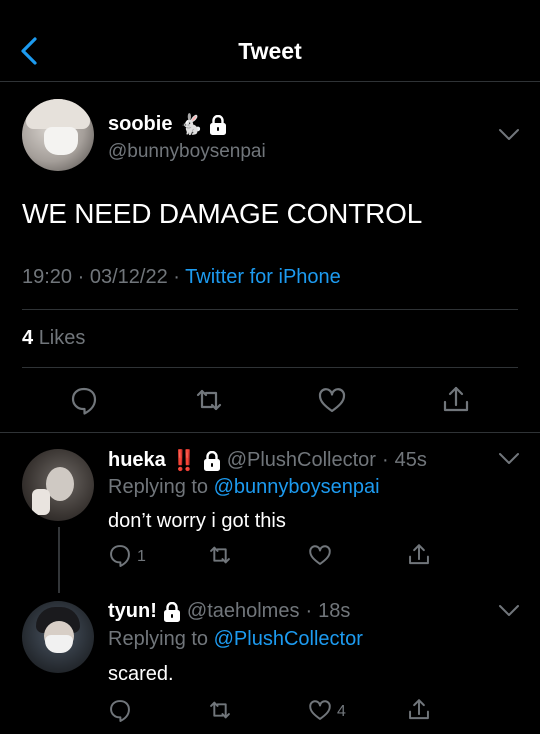 The width and height of the screenshot is (540, 734). Describe the element at coordinates (334, 611) in the screenshot. I see `reply-time: 18s` at that location.